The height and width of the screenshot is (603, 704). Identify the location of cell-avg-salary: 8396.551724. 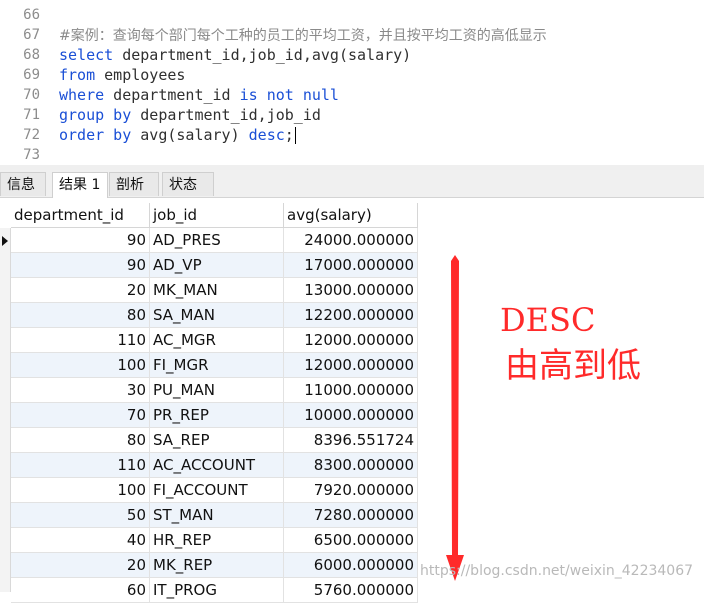
(351, 440).